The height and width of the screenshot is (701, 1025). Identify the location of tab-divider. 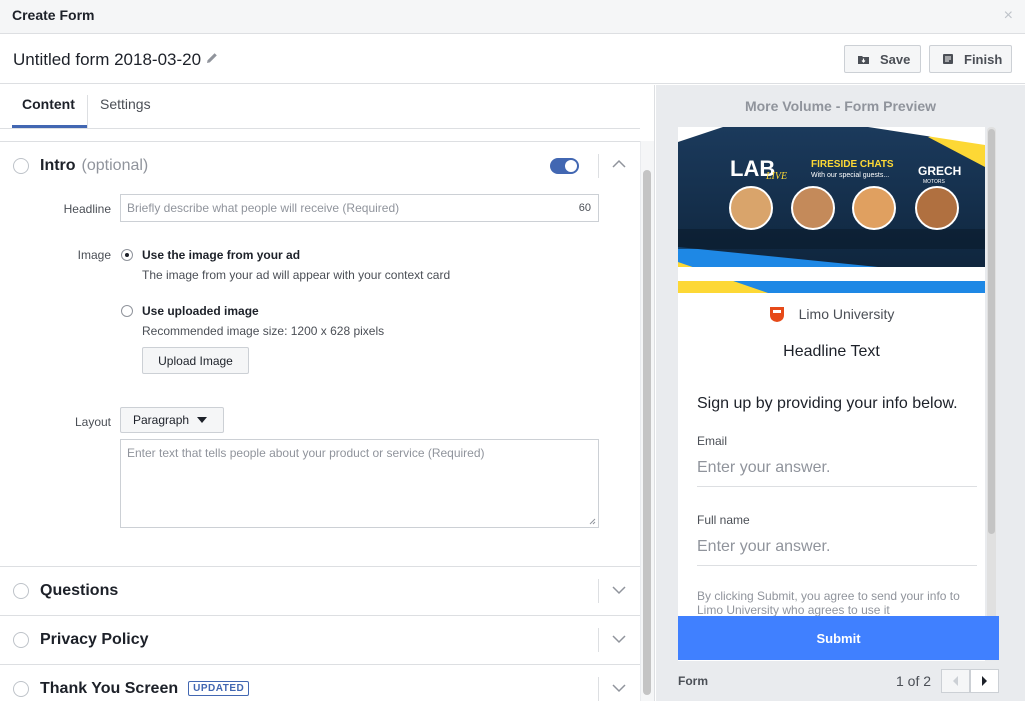
(87, 112).